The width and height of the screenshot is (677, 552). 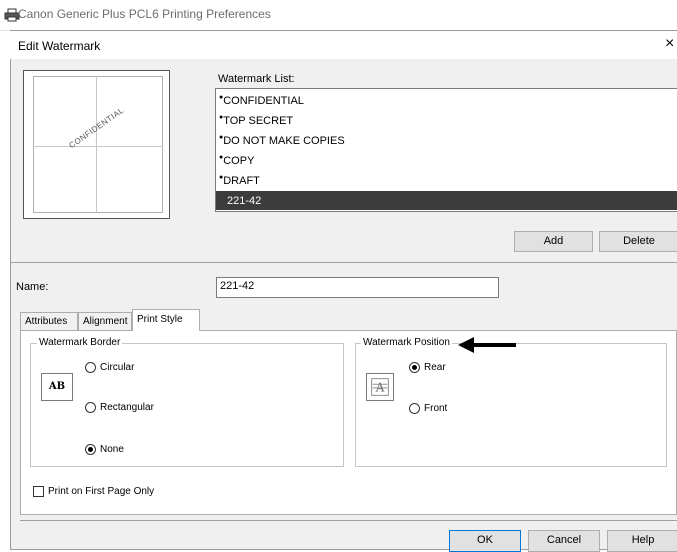 I want to click on radio-none: None, so click(x=104, y=449).